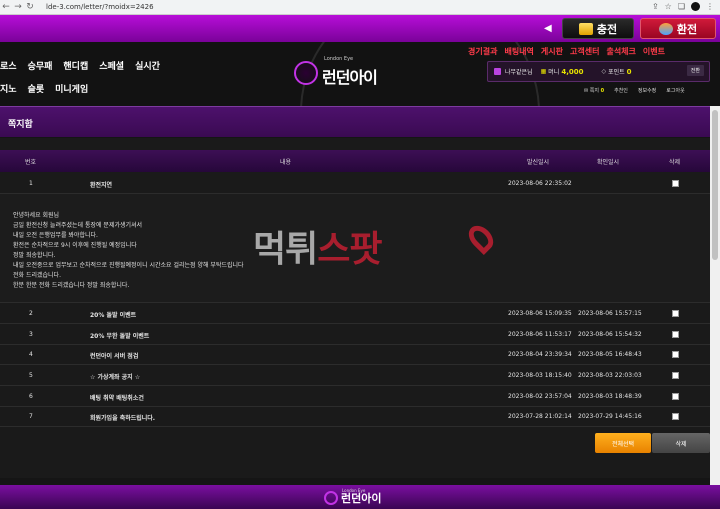 This screenshot has width=720, height=509. Describe the element at coordinates (715, 185) in the screenshot. I see `scrollbar-thumb` at that location.